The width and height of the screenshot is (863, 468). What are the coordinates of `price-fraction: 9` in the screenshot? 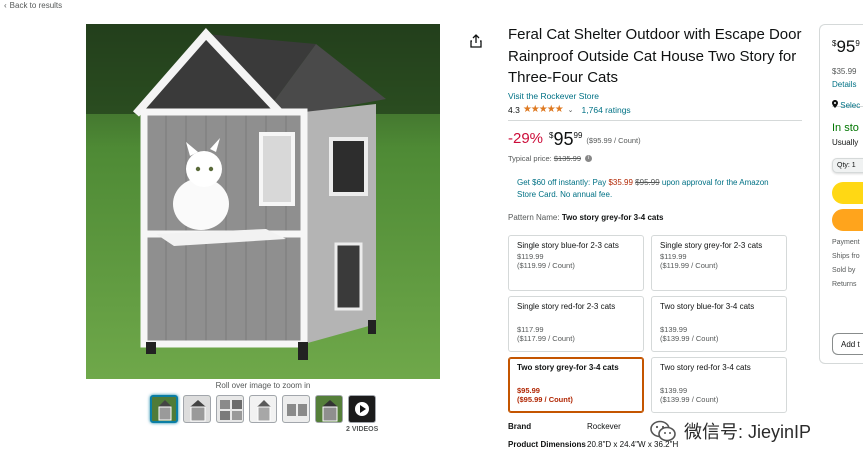 It's located at (857, 43).